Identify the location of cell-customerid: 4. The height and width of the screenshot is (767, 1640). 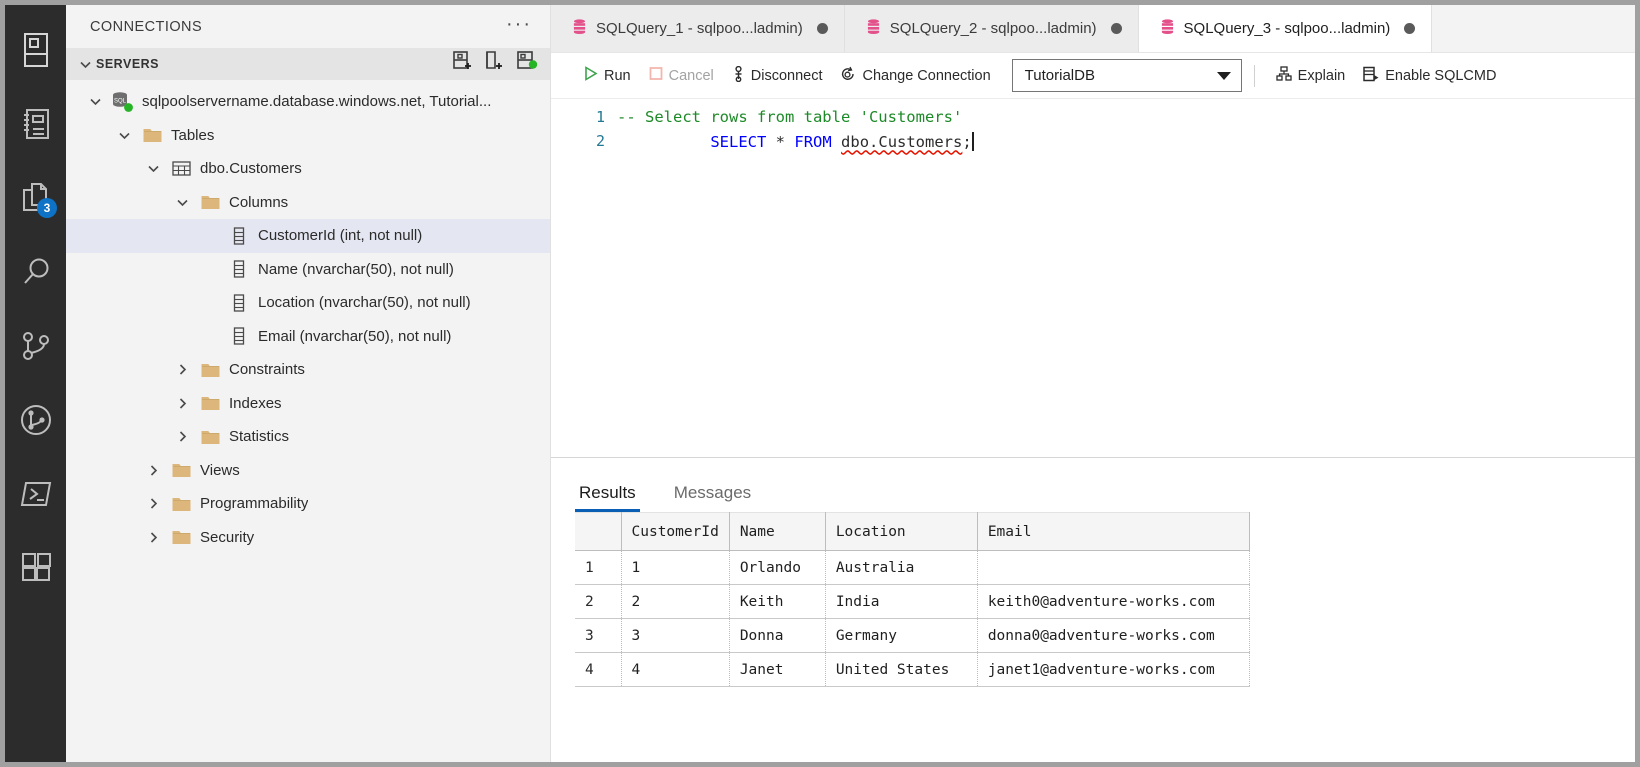
(675, 669).